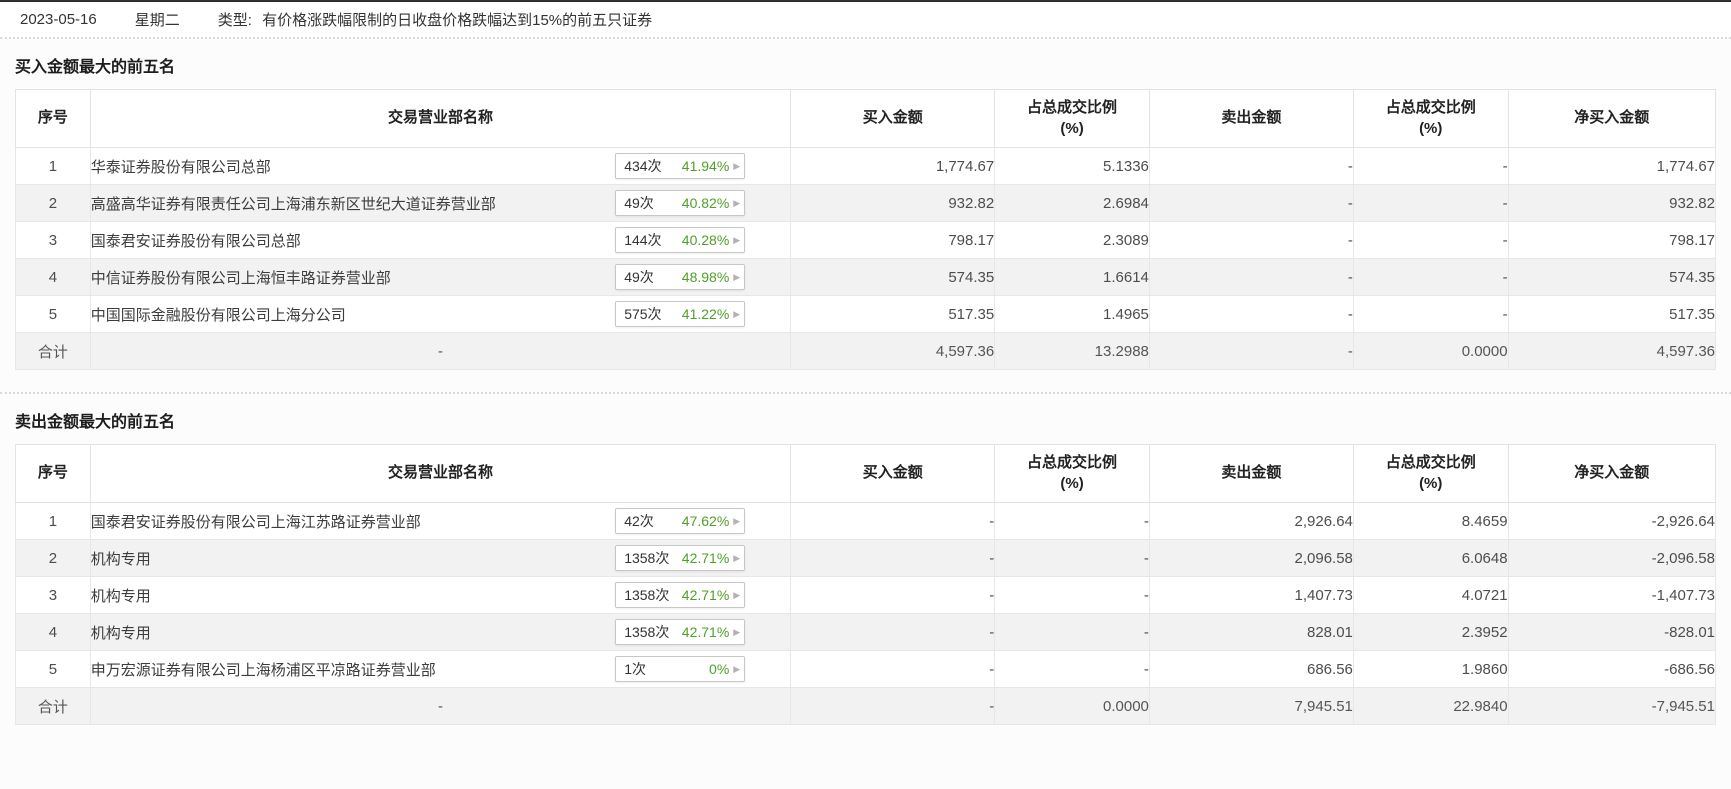 The width and height of the screenshot is (1731, 789). I want to click on branch-name: 国泰君安证券股份有限公司总部, so click(195, 241).